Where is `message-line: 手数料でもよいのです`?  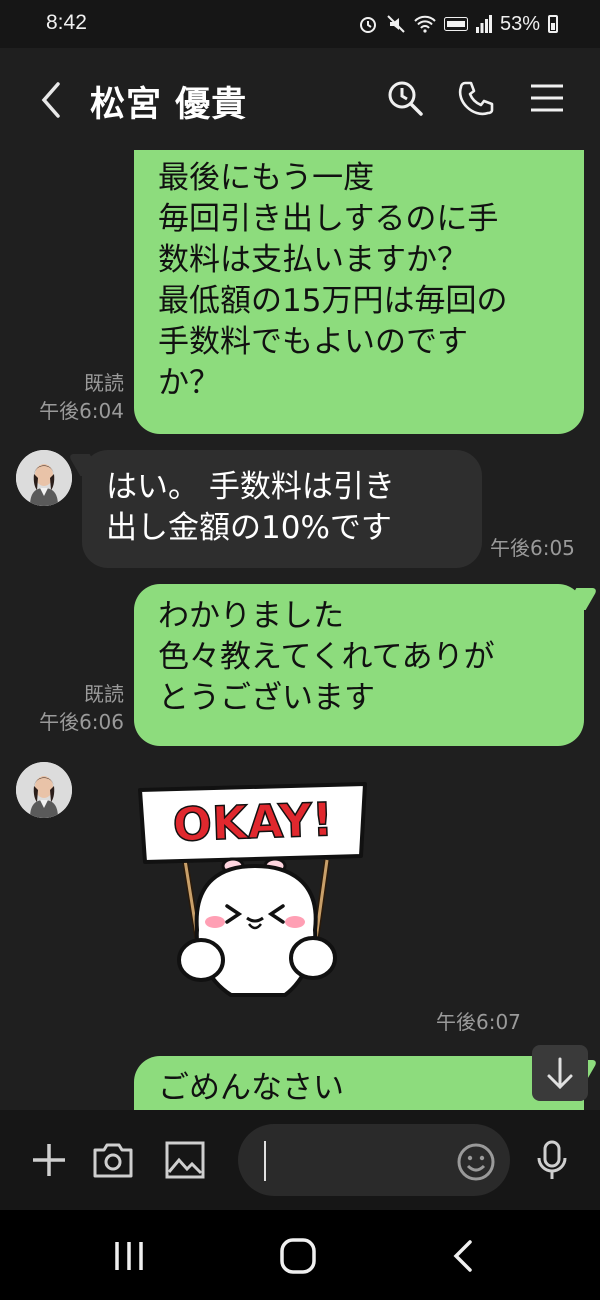
message-line: 手数料でもよいのです is located at coordinates (313, 342).